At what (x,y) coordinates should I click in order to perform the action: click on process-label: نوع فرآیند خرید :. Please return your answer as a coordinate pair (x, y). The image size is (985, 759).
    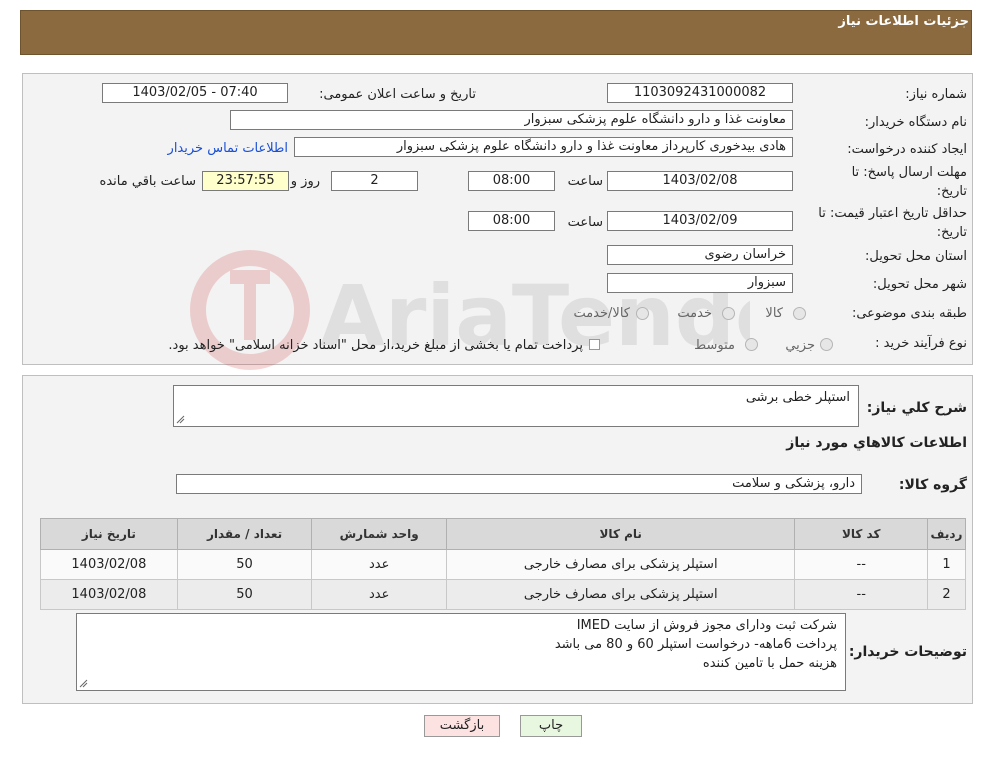
    Looking at the image, I should click on (921, 343).